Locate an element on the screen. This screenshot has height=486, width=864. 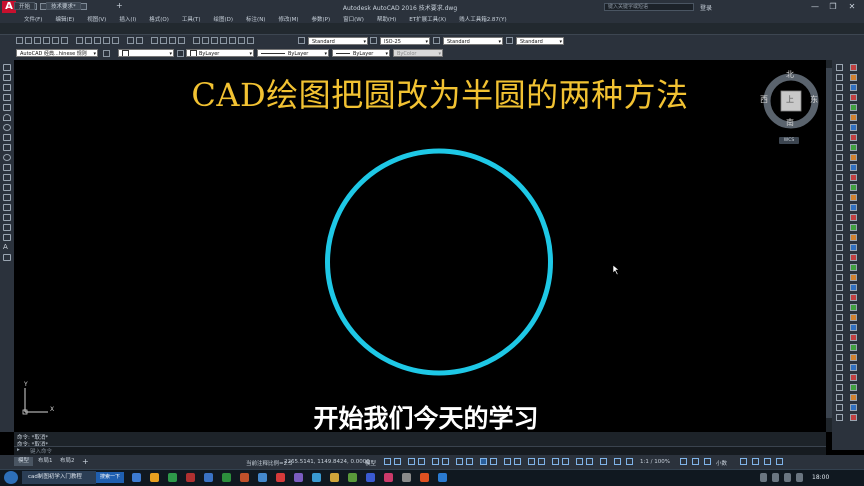
hatch-icon is located at coordinates (7, 207).